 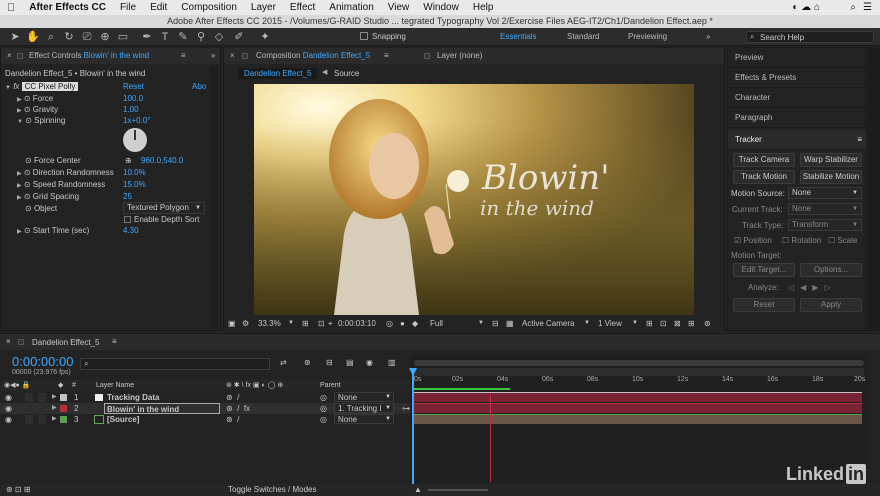 I want to click on close-icon: ×, so click(x=8, y=341).